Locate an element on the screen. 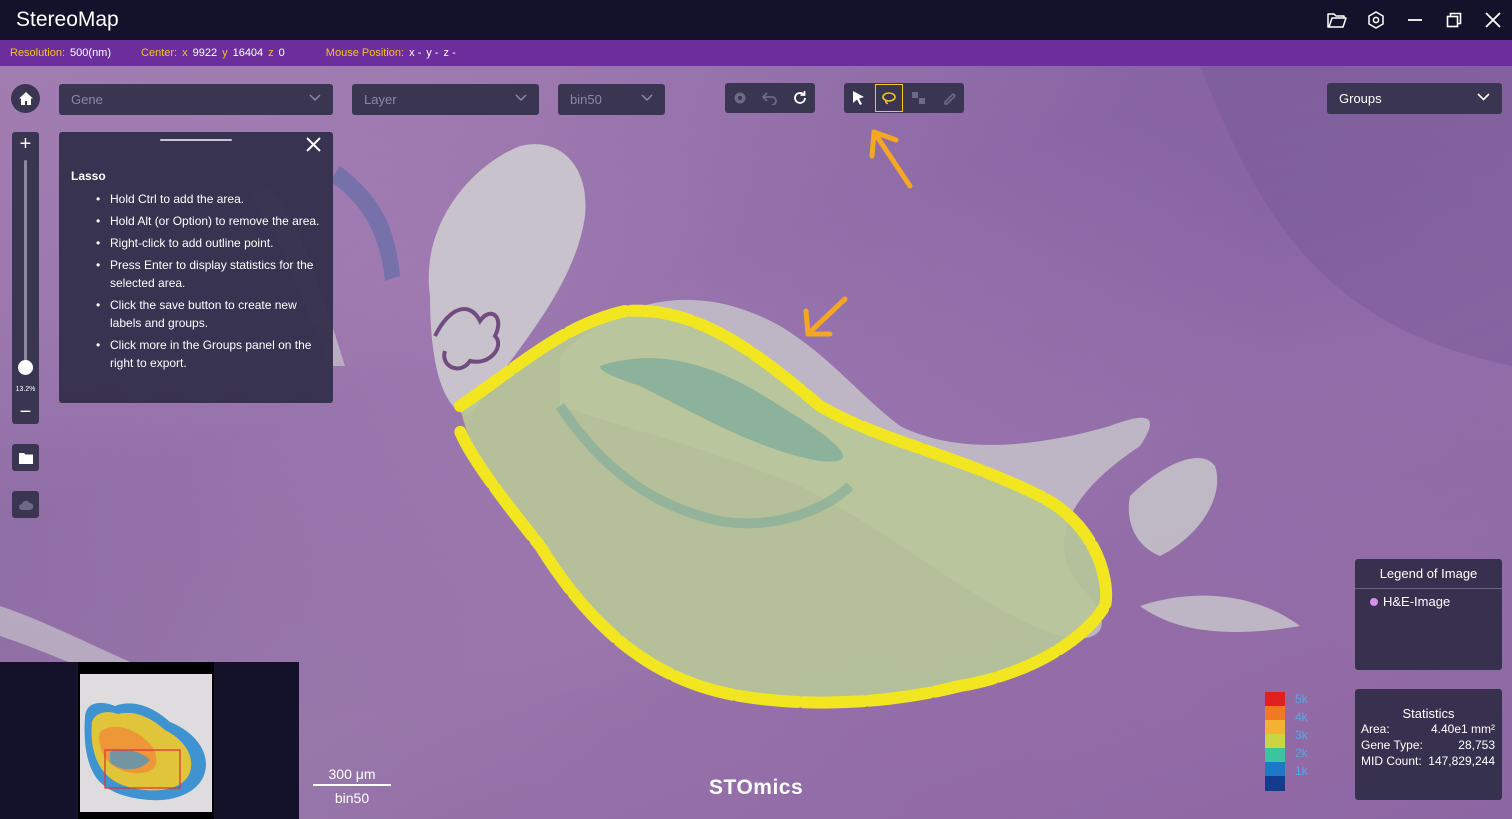 The image size is (1512, 819). eraser-tool-button is located at coordinates (949, 98).